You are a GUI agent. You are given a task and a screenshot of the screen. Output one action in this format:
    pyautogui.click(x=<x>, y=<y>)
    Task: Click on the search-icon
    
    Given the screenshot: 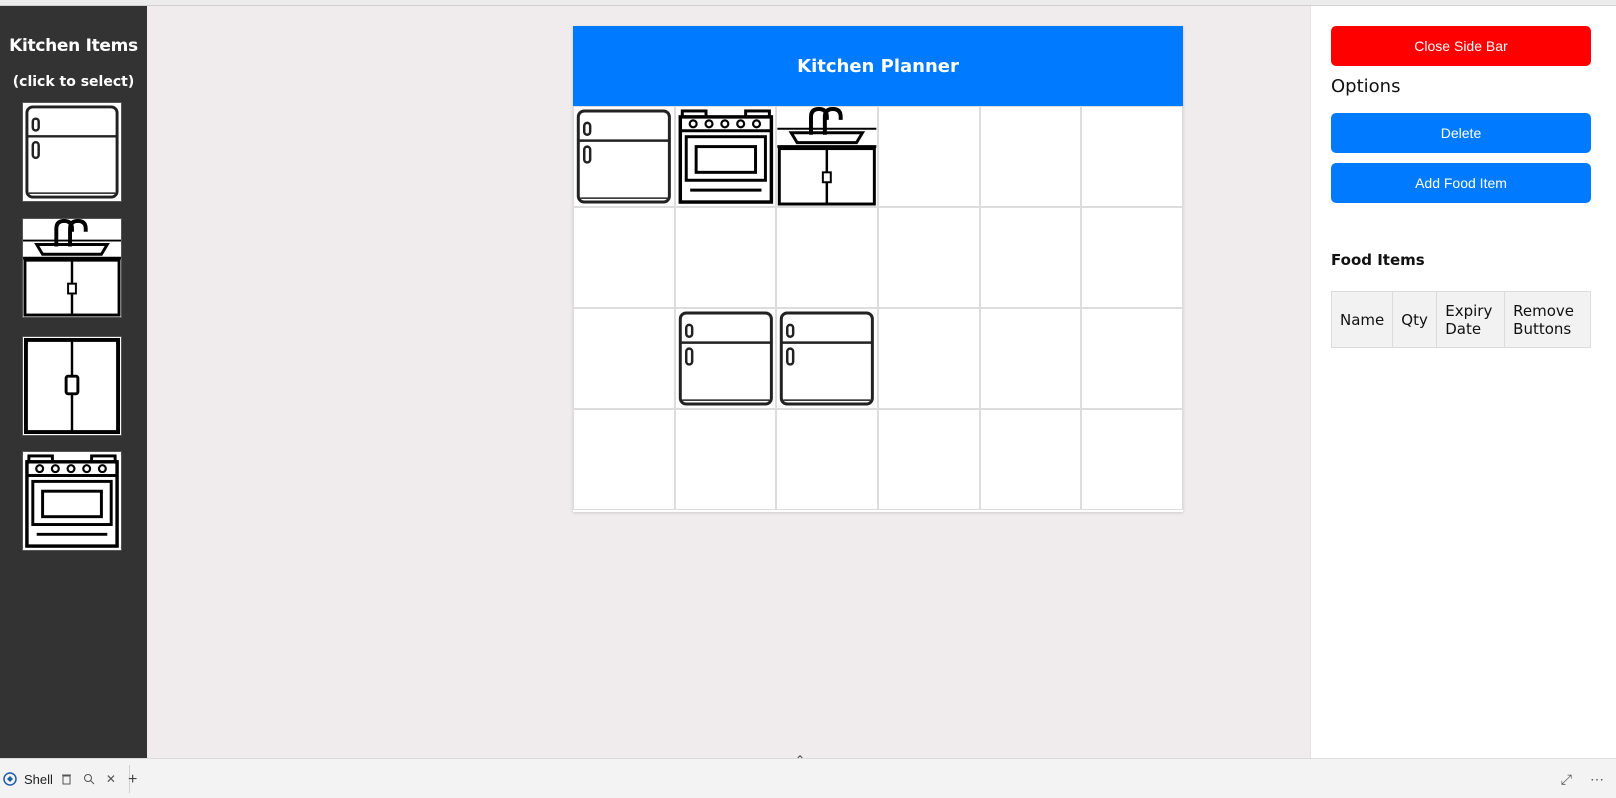 What is the action you would take?
    pyautogui.click(x=89, y=779)
    